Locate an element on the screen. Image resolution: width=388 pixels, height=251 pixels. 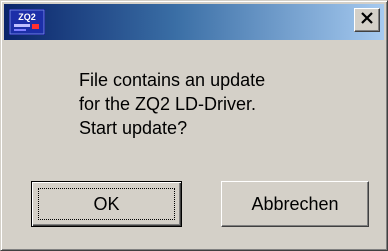
cancel-button: Abbrechen is located at coordinates (295, 204).